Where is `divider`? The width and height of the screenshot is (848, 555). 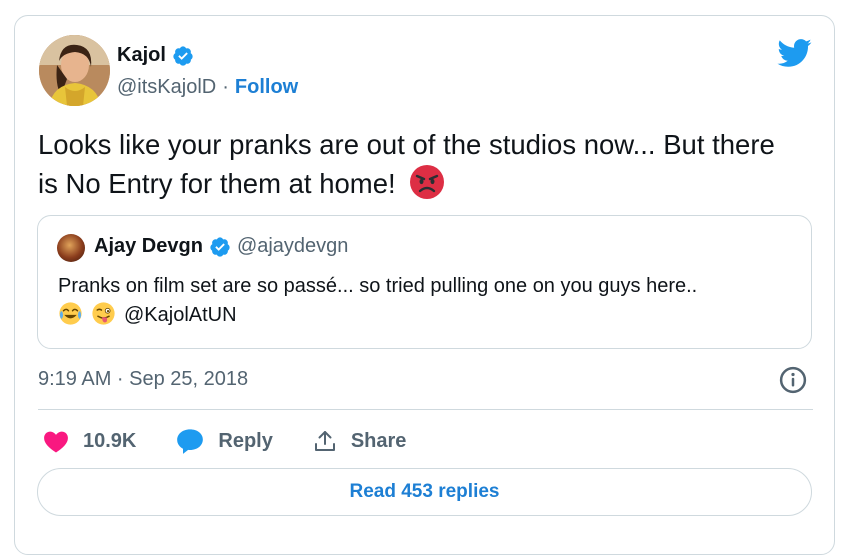 divider is located at coordinates (425, 409).